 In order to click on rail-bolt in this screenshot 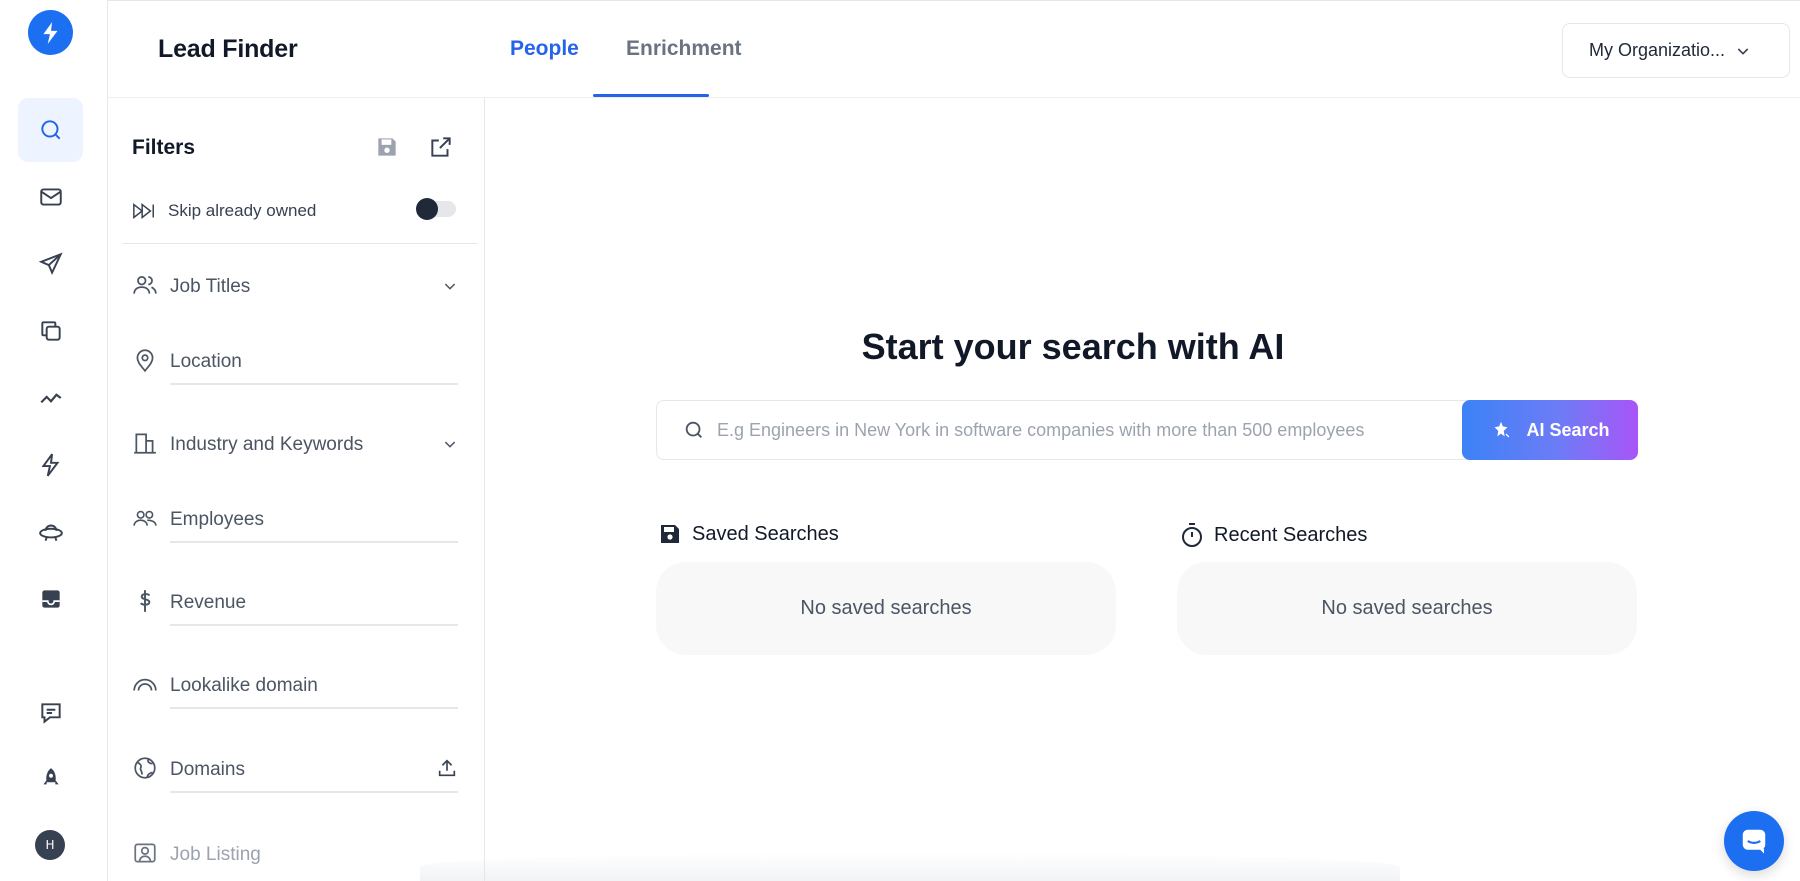, I will do `click(50, 465)`.